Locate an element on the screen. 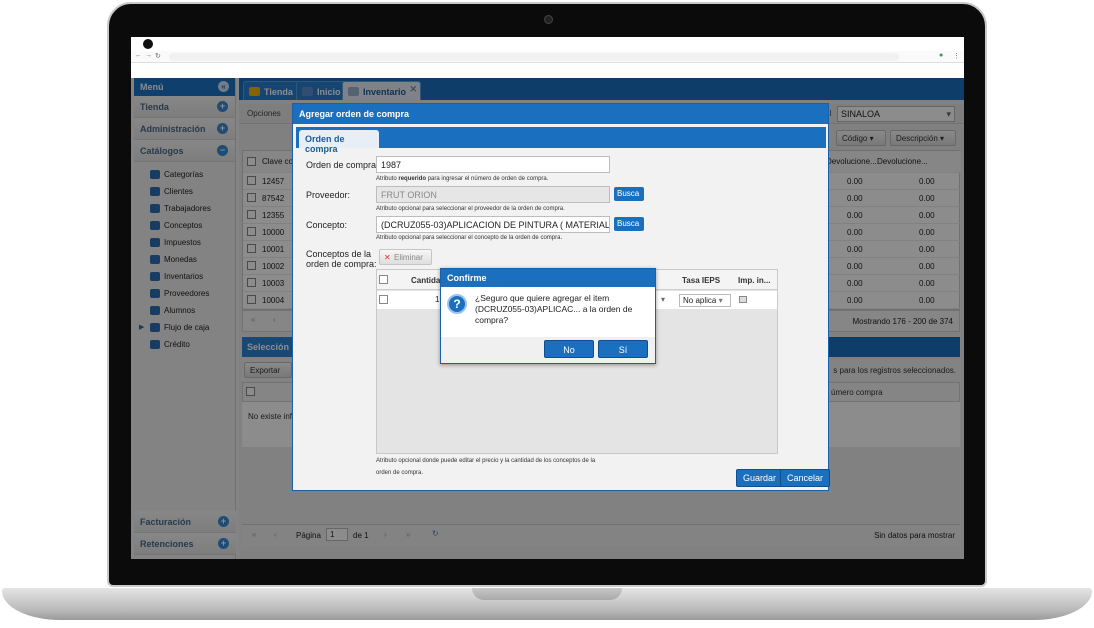 This screenshot has width=1094, height=628. hint-text: Atributo is located at coordinates (387, 179).